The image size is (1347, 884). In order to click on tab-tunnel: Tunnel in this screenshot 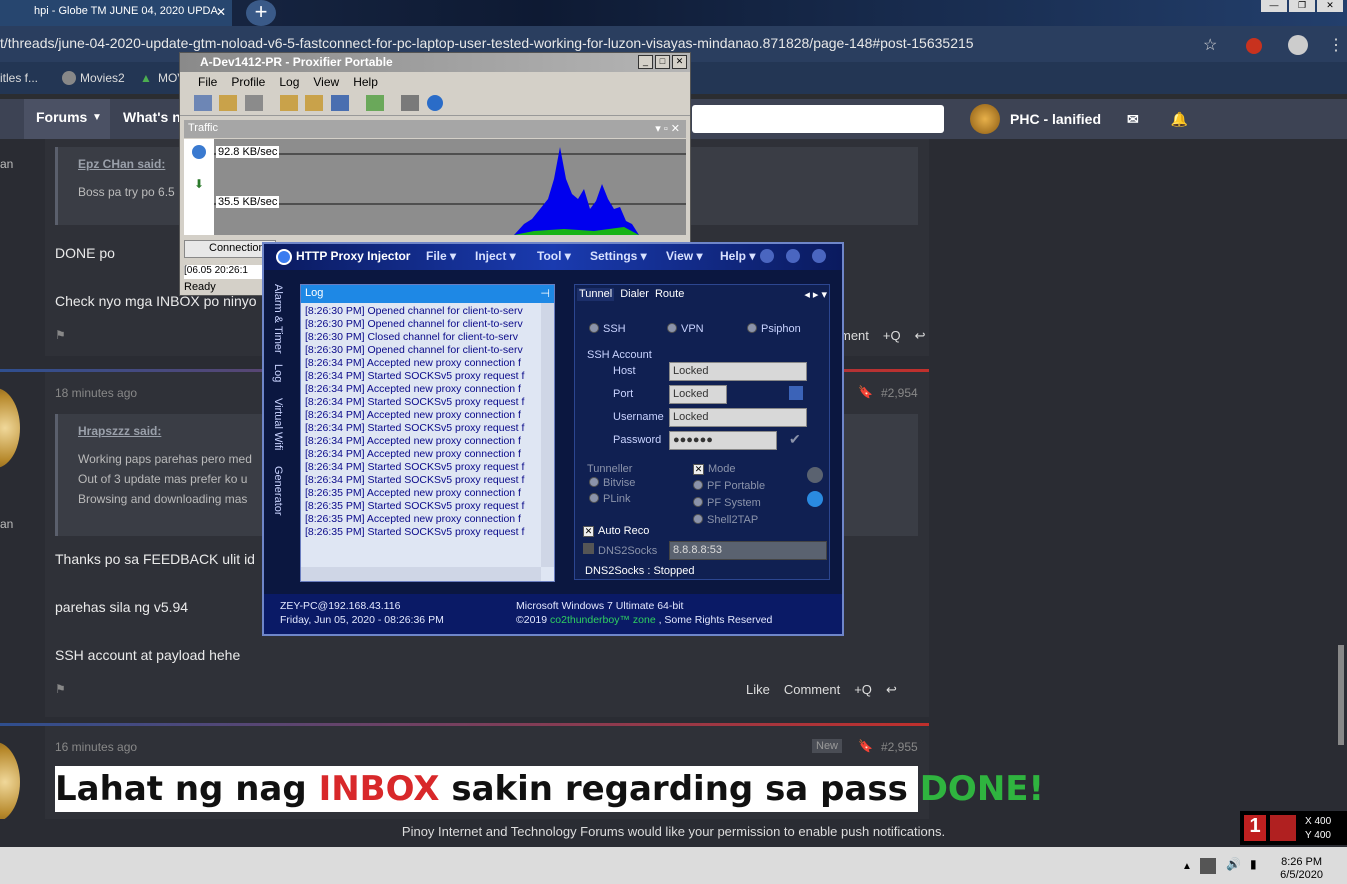, I will do `click(596, 294)`.